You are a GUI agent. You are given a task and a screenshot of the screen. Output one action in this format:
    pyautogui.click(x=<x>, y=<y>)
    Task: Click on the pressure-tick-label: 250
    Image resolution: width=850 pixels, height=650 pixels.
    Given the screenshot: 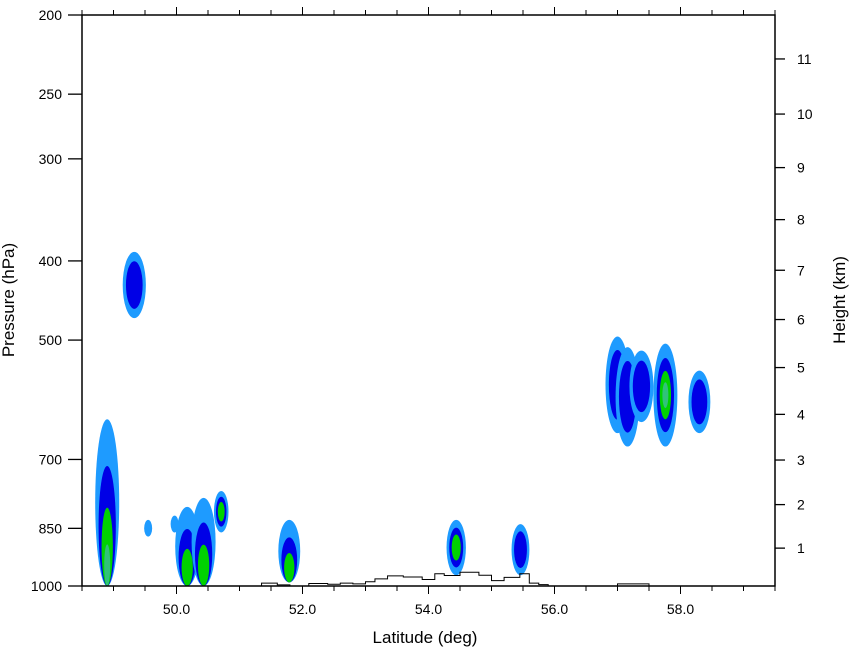 What is the action you would take?
    pyautogui.click(x=51, y=94)
    